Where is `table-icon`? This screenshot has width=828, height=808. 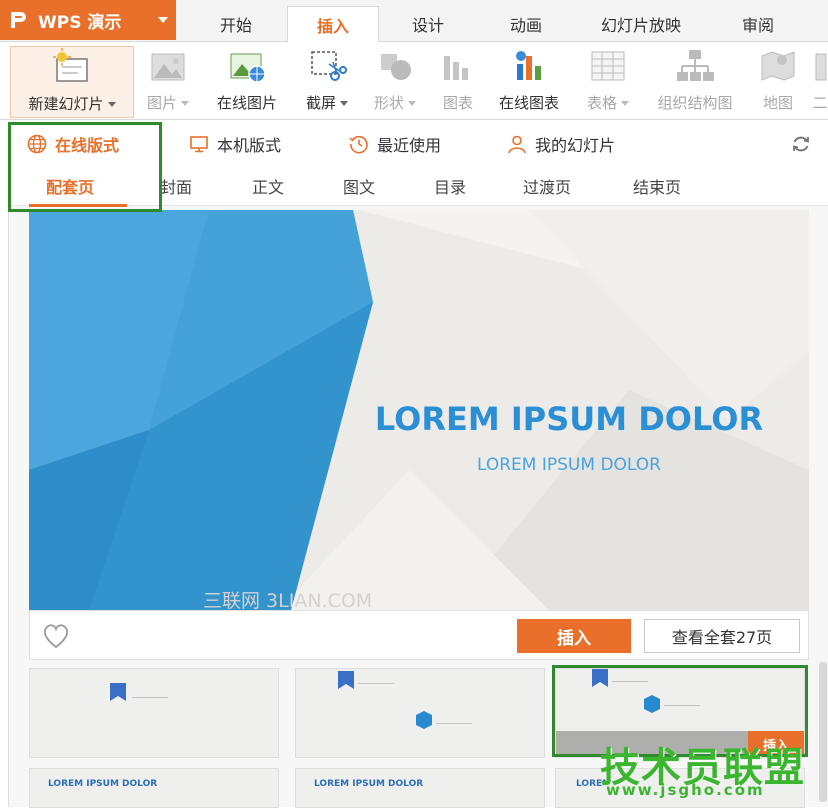 table-icon is located at coordinates (608, 66).